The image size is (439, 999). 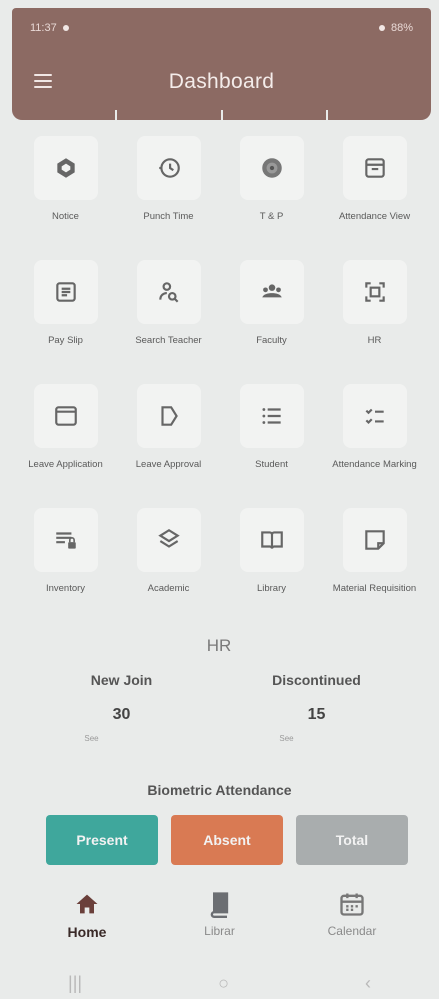 I want to click on tile-inventory: Inventory, so click(x=65, y=564).